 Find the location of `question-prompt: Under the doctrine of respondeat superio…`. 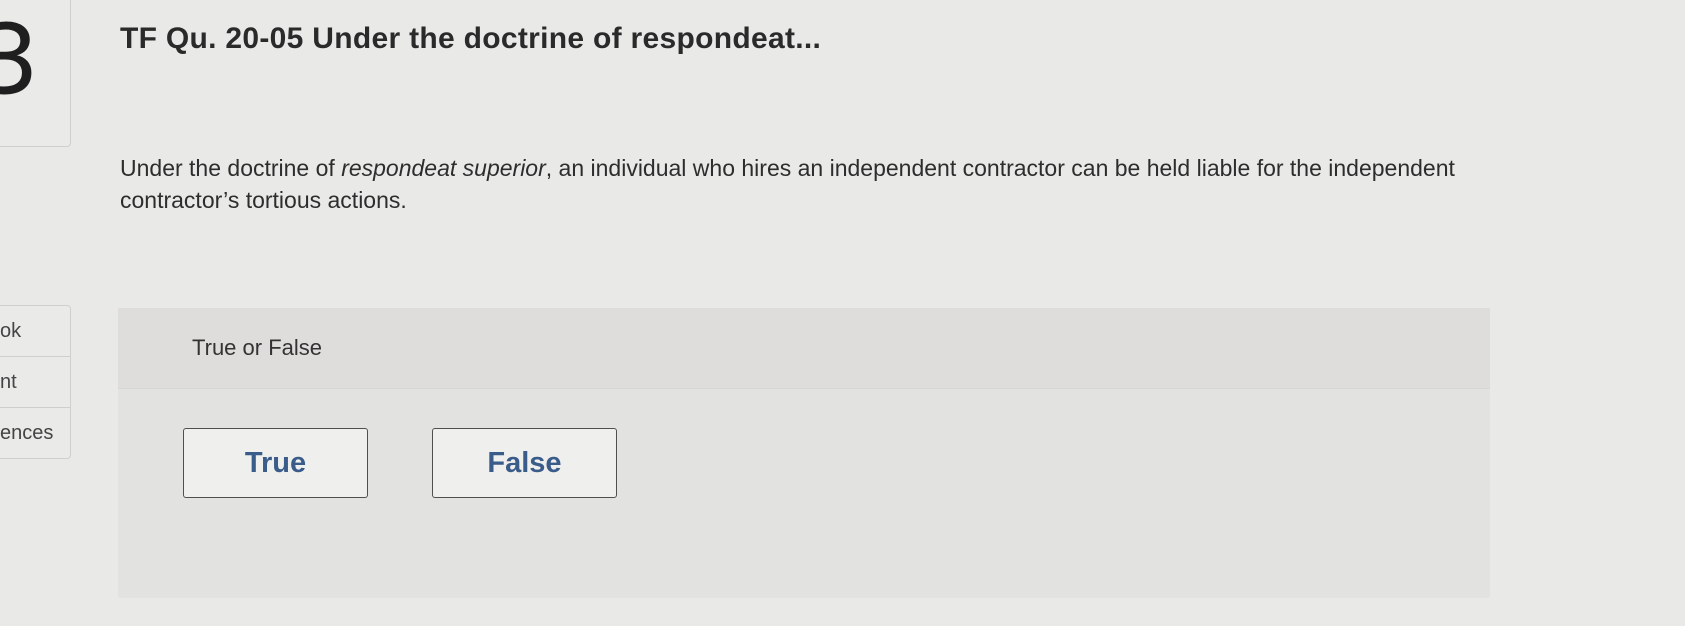

question-prompt: Under the doctrine of respondeat superio… is located at coordinates (805, 184).